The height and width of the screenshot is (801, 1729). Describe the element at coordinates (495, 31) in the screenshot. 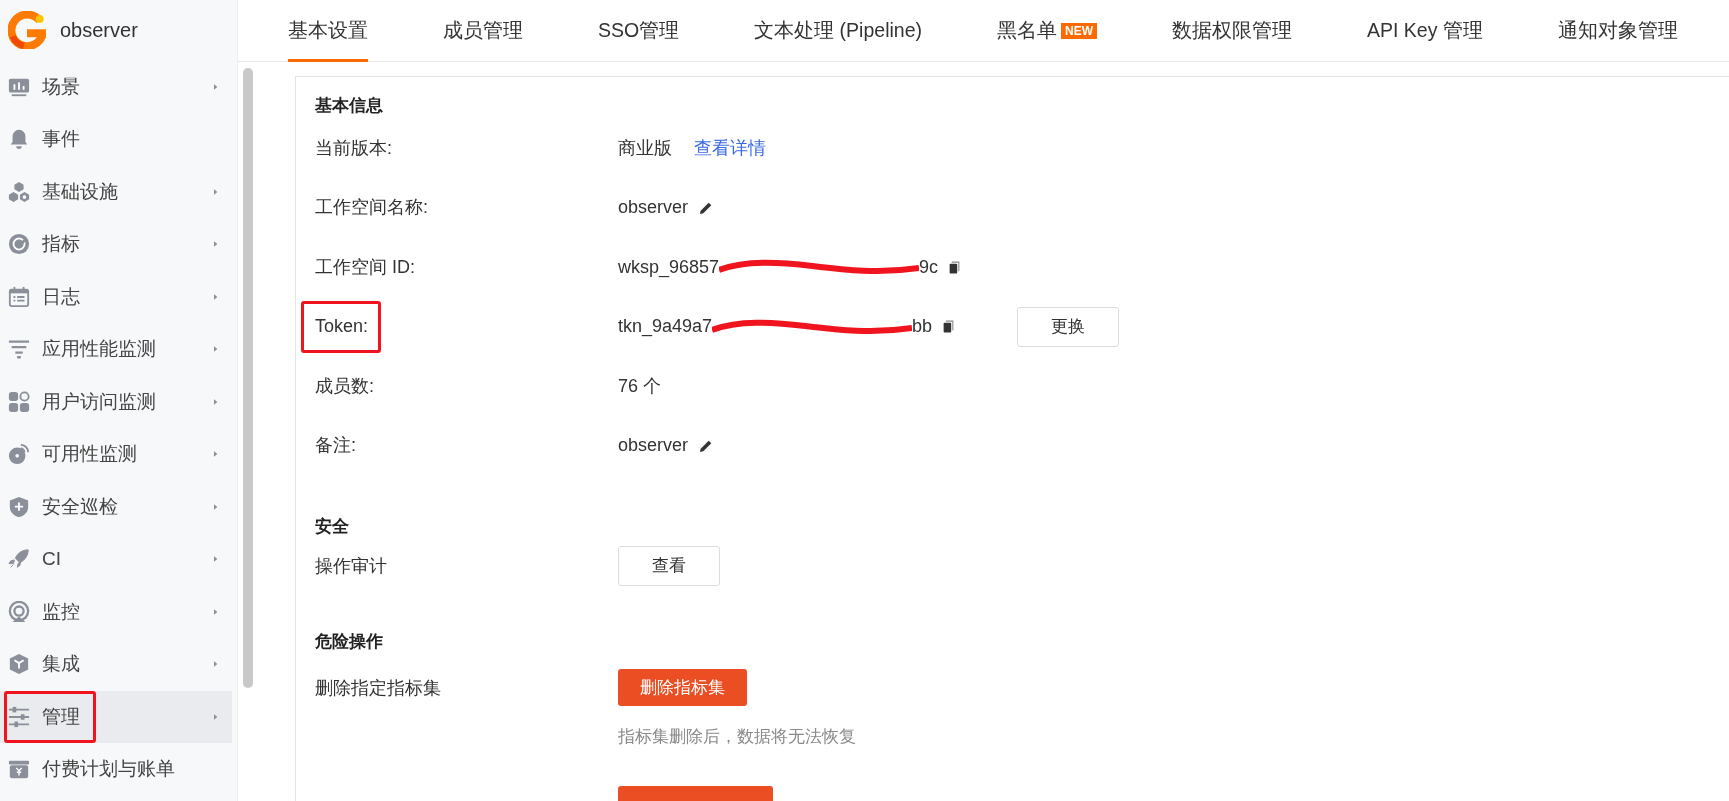

I see `tab: 成员管理` at that location.